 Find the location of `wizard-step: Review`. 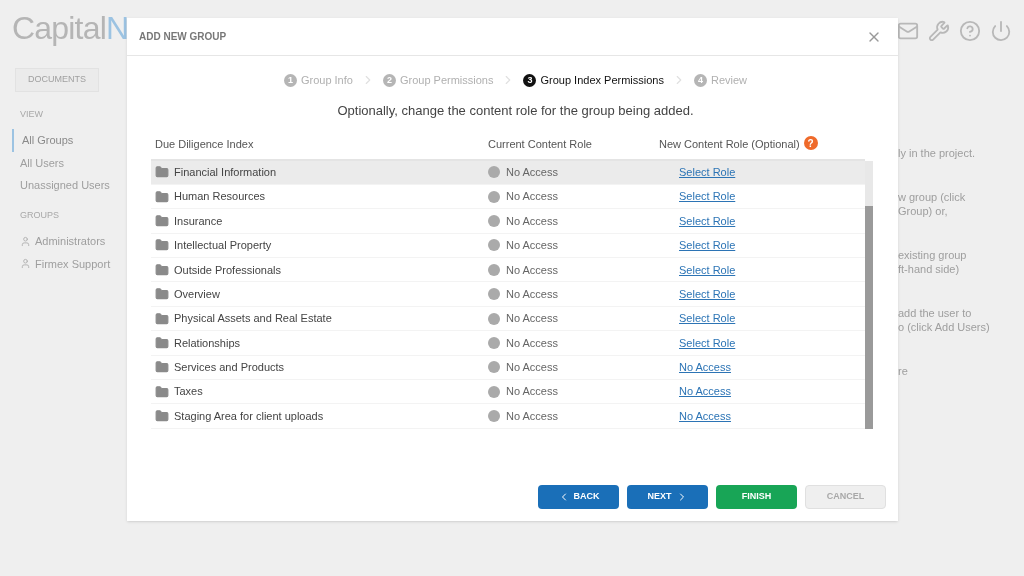

wizard-step: Review is located at coordinates (729, 80).